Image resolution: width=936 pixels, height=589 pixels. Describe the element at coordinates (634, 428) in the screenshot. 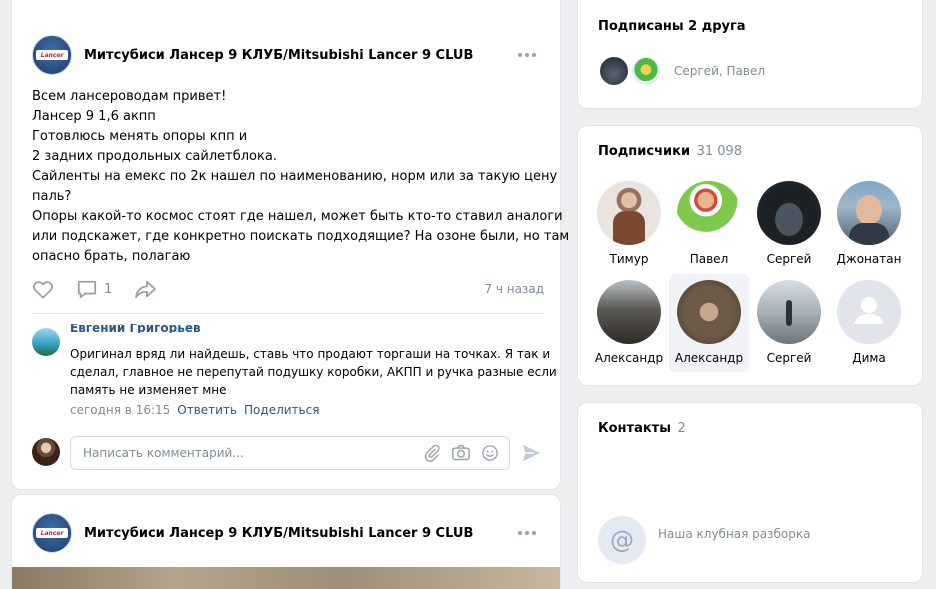

I see `contacts-label: Контакты` at that location.